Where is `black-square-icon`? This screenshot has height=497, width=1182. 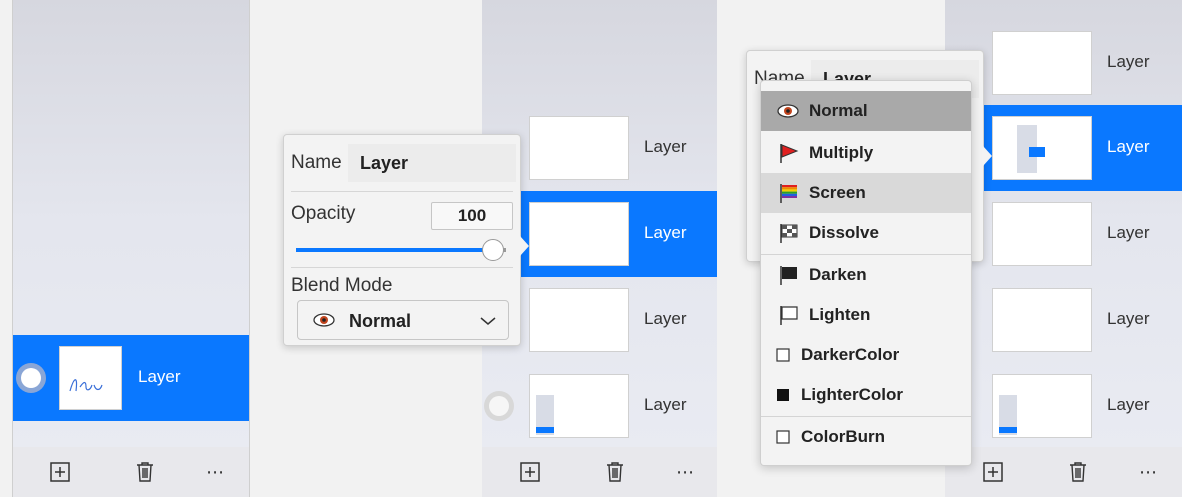 black-square-icon is located at coordinates (783, 395).